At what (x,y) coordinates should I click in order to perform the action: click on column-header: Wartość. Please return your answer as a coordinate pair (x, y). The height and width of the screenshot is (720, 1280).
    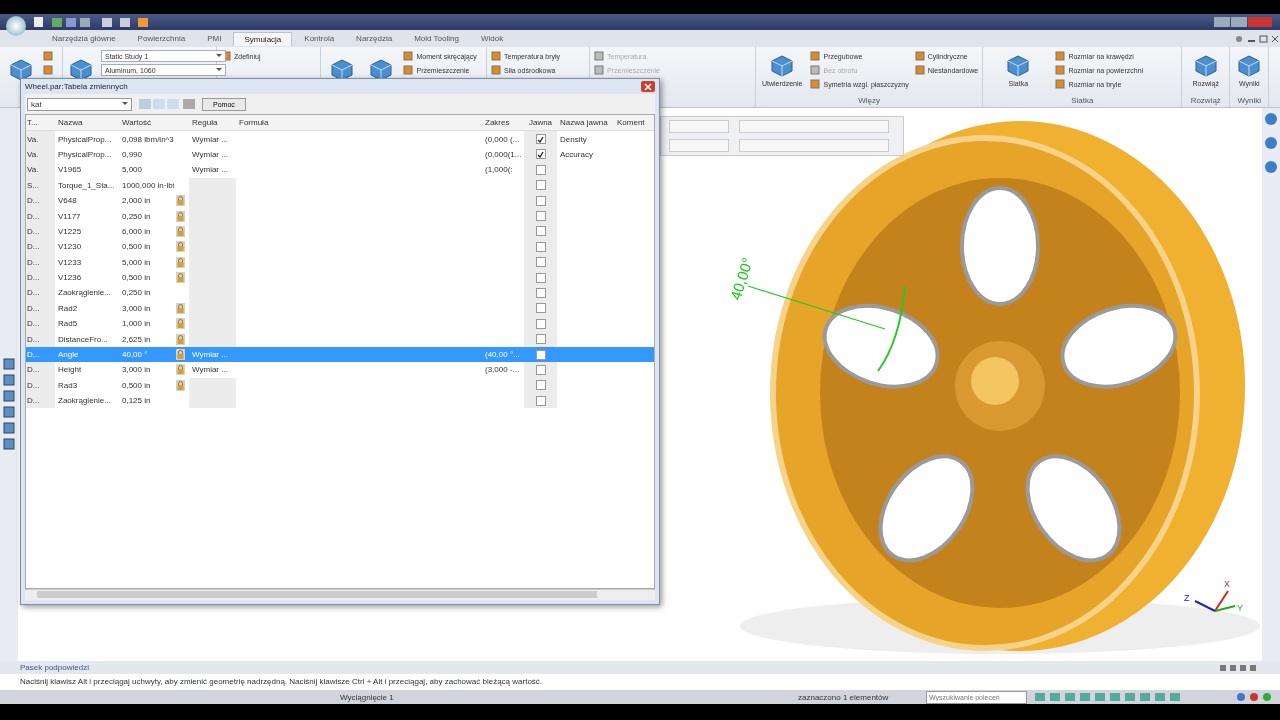
    Looking at the image, I should click on (154, 123).